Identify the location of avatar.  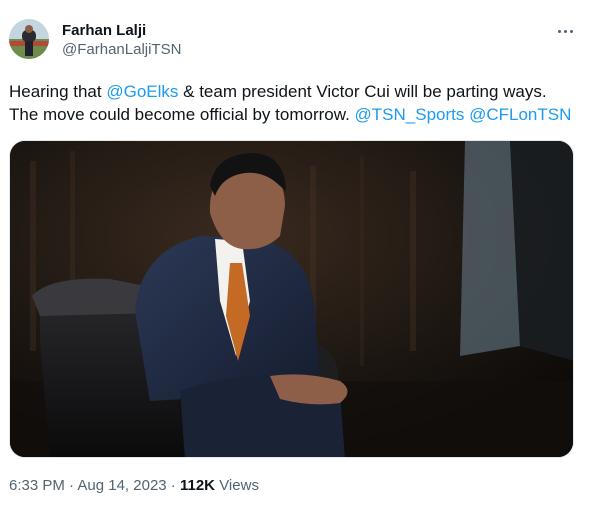
(29, 39).